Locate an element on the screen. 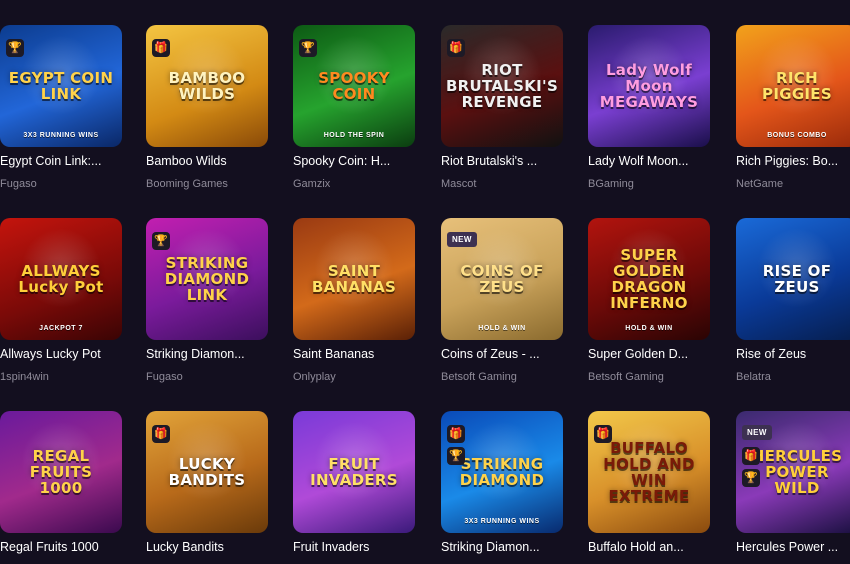 The height and width of the screenshot is (564, 850). game-name: Allways Lucky Pot is located at coordinates (61, 354).